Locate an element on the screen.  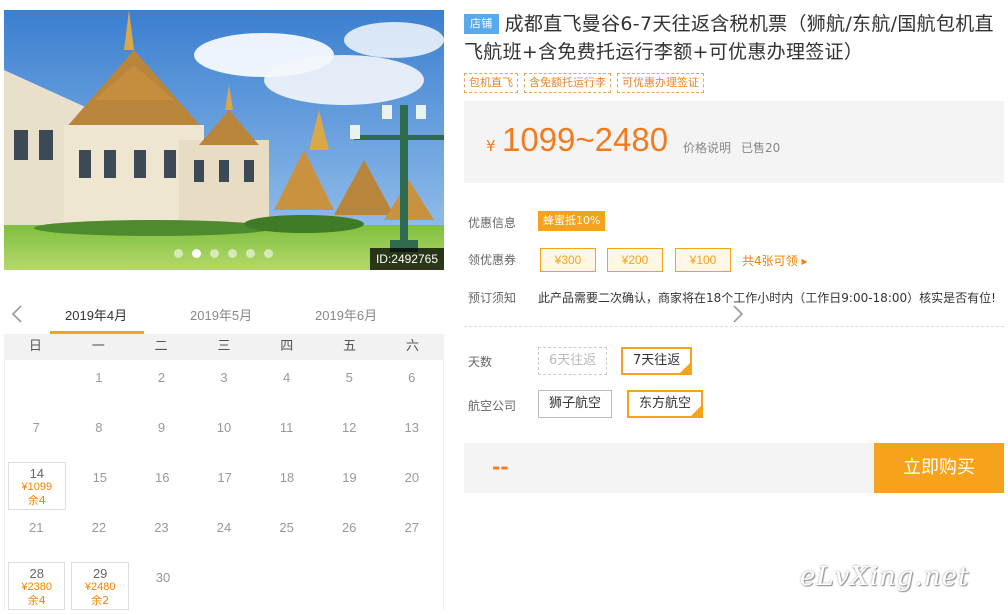
days-option-7: 7天往返 is located at coordinates (657, 361).